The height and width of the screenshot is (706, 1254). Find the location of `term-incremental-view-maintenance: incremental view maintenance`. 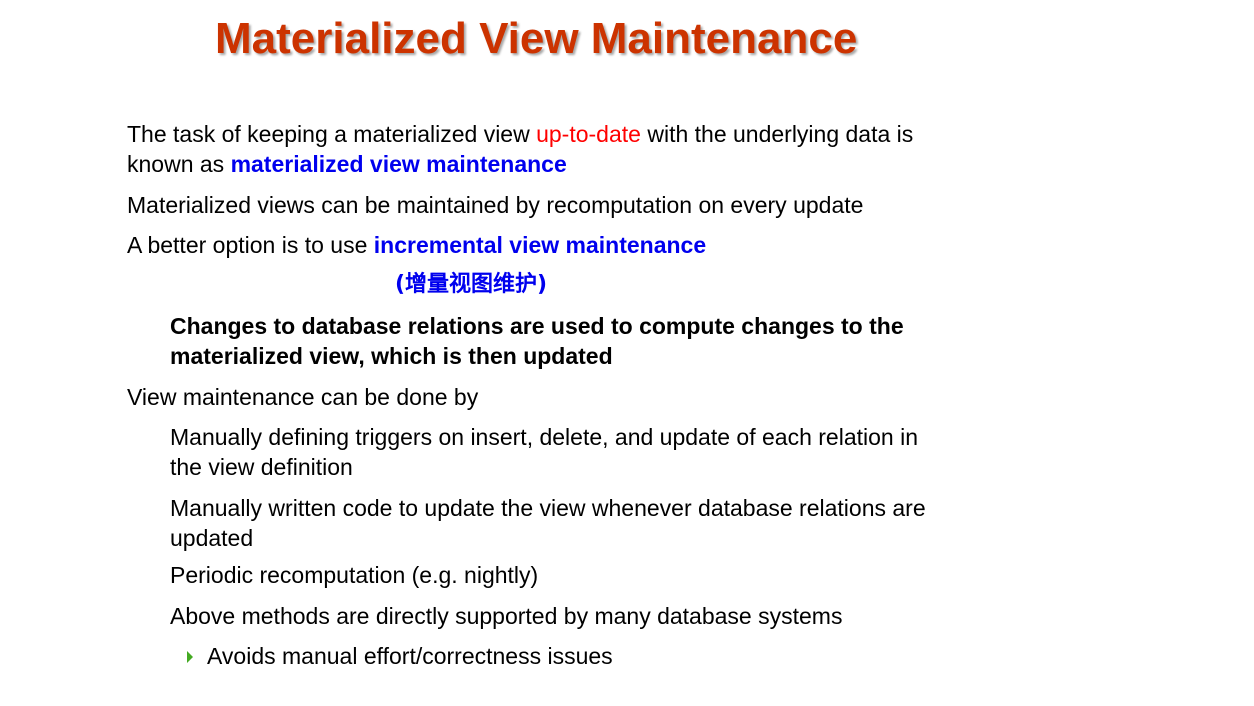

term-incremental-view-maintenance: incremental view maintenance is located at coordinates (540, 245).